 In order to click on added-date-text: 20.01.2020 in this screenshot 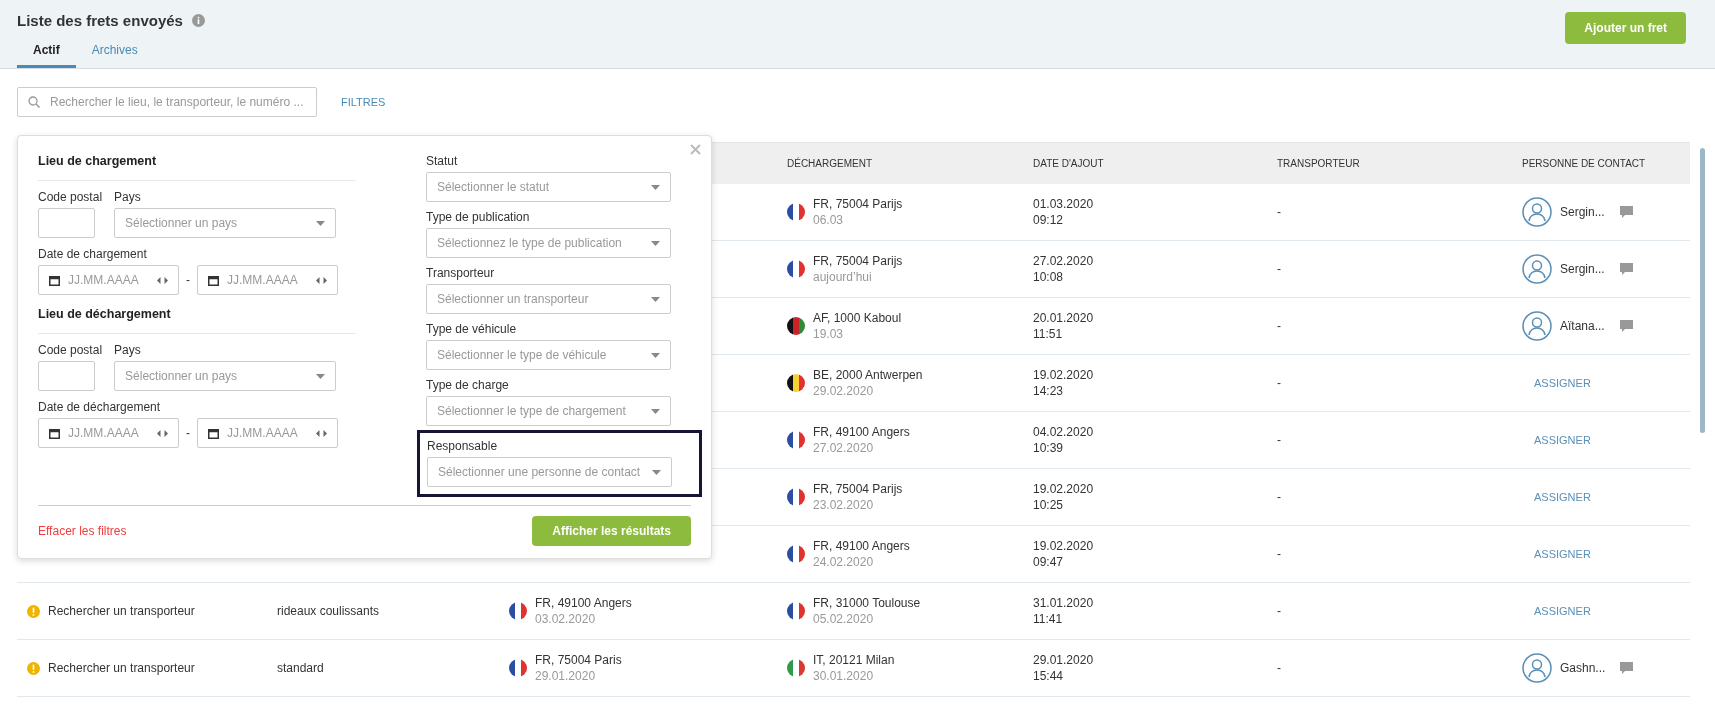, I will do `click(1064, 318)`.